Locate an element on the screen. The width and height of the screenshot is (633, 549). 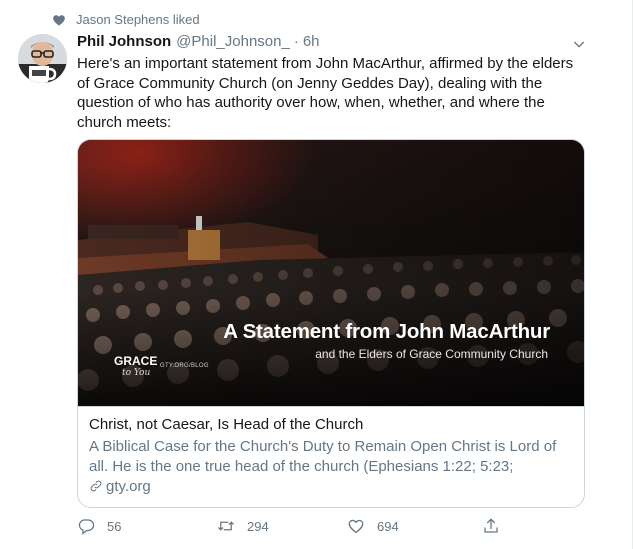
reply-count: 56 is located at coordinates (114, 526).